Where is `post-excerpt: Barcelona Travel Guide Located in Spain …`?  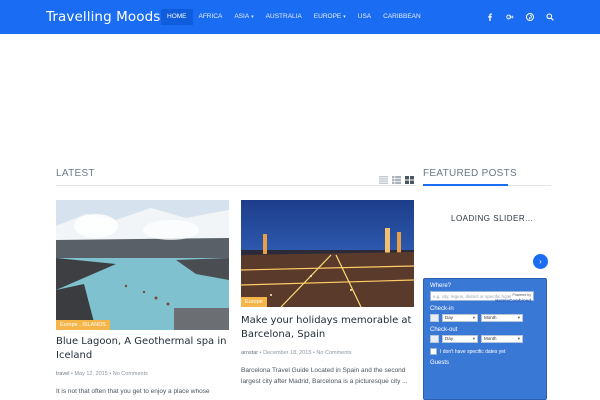 post-excerpt: Barcelona Travel Guide Located in Spain … is located at coordinates (324, 376).